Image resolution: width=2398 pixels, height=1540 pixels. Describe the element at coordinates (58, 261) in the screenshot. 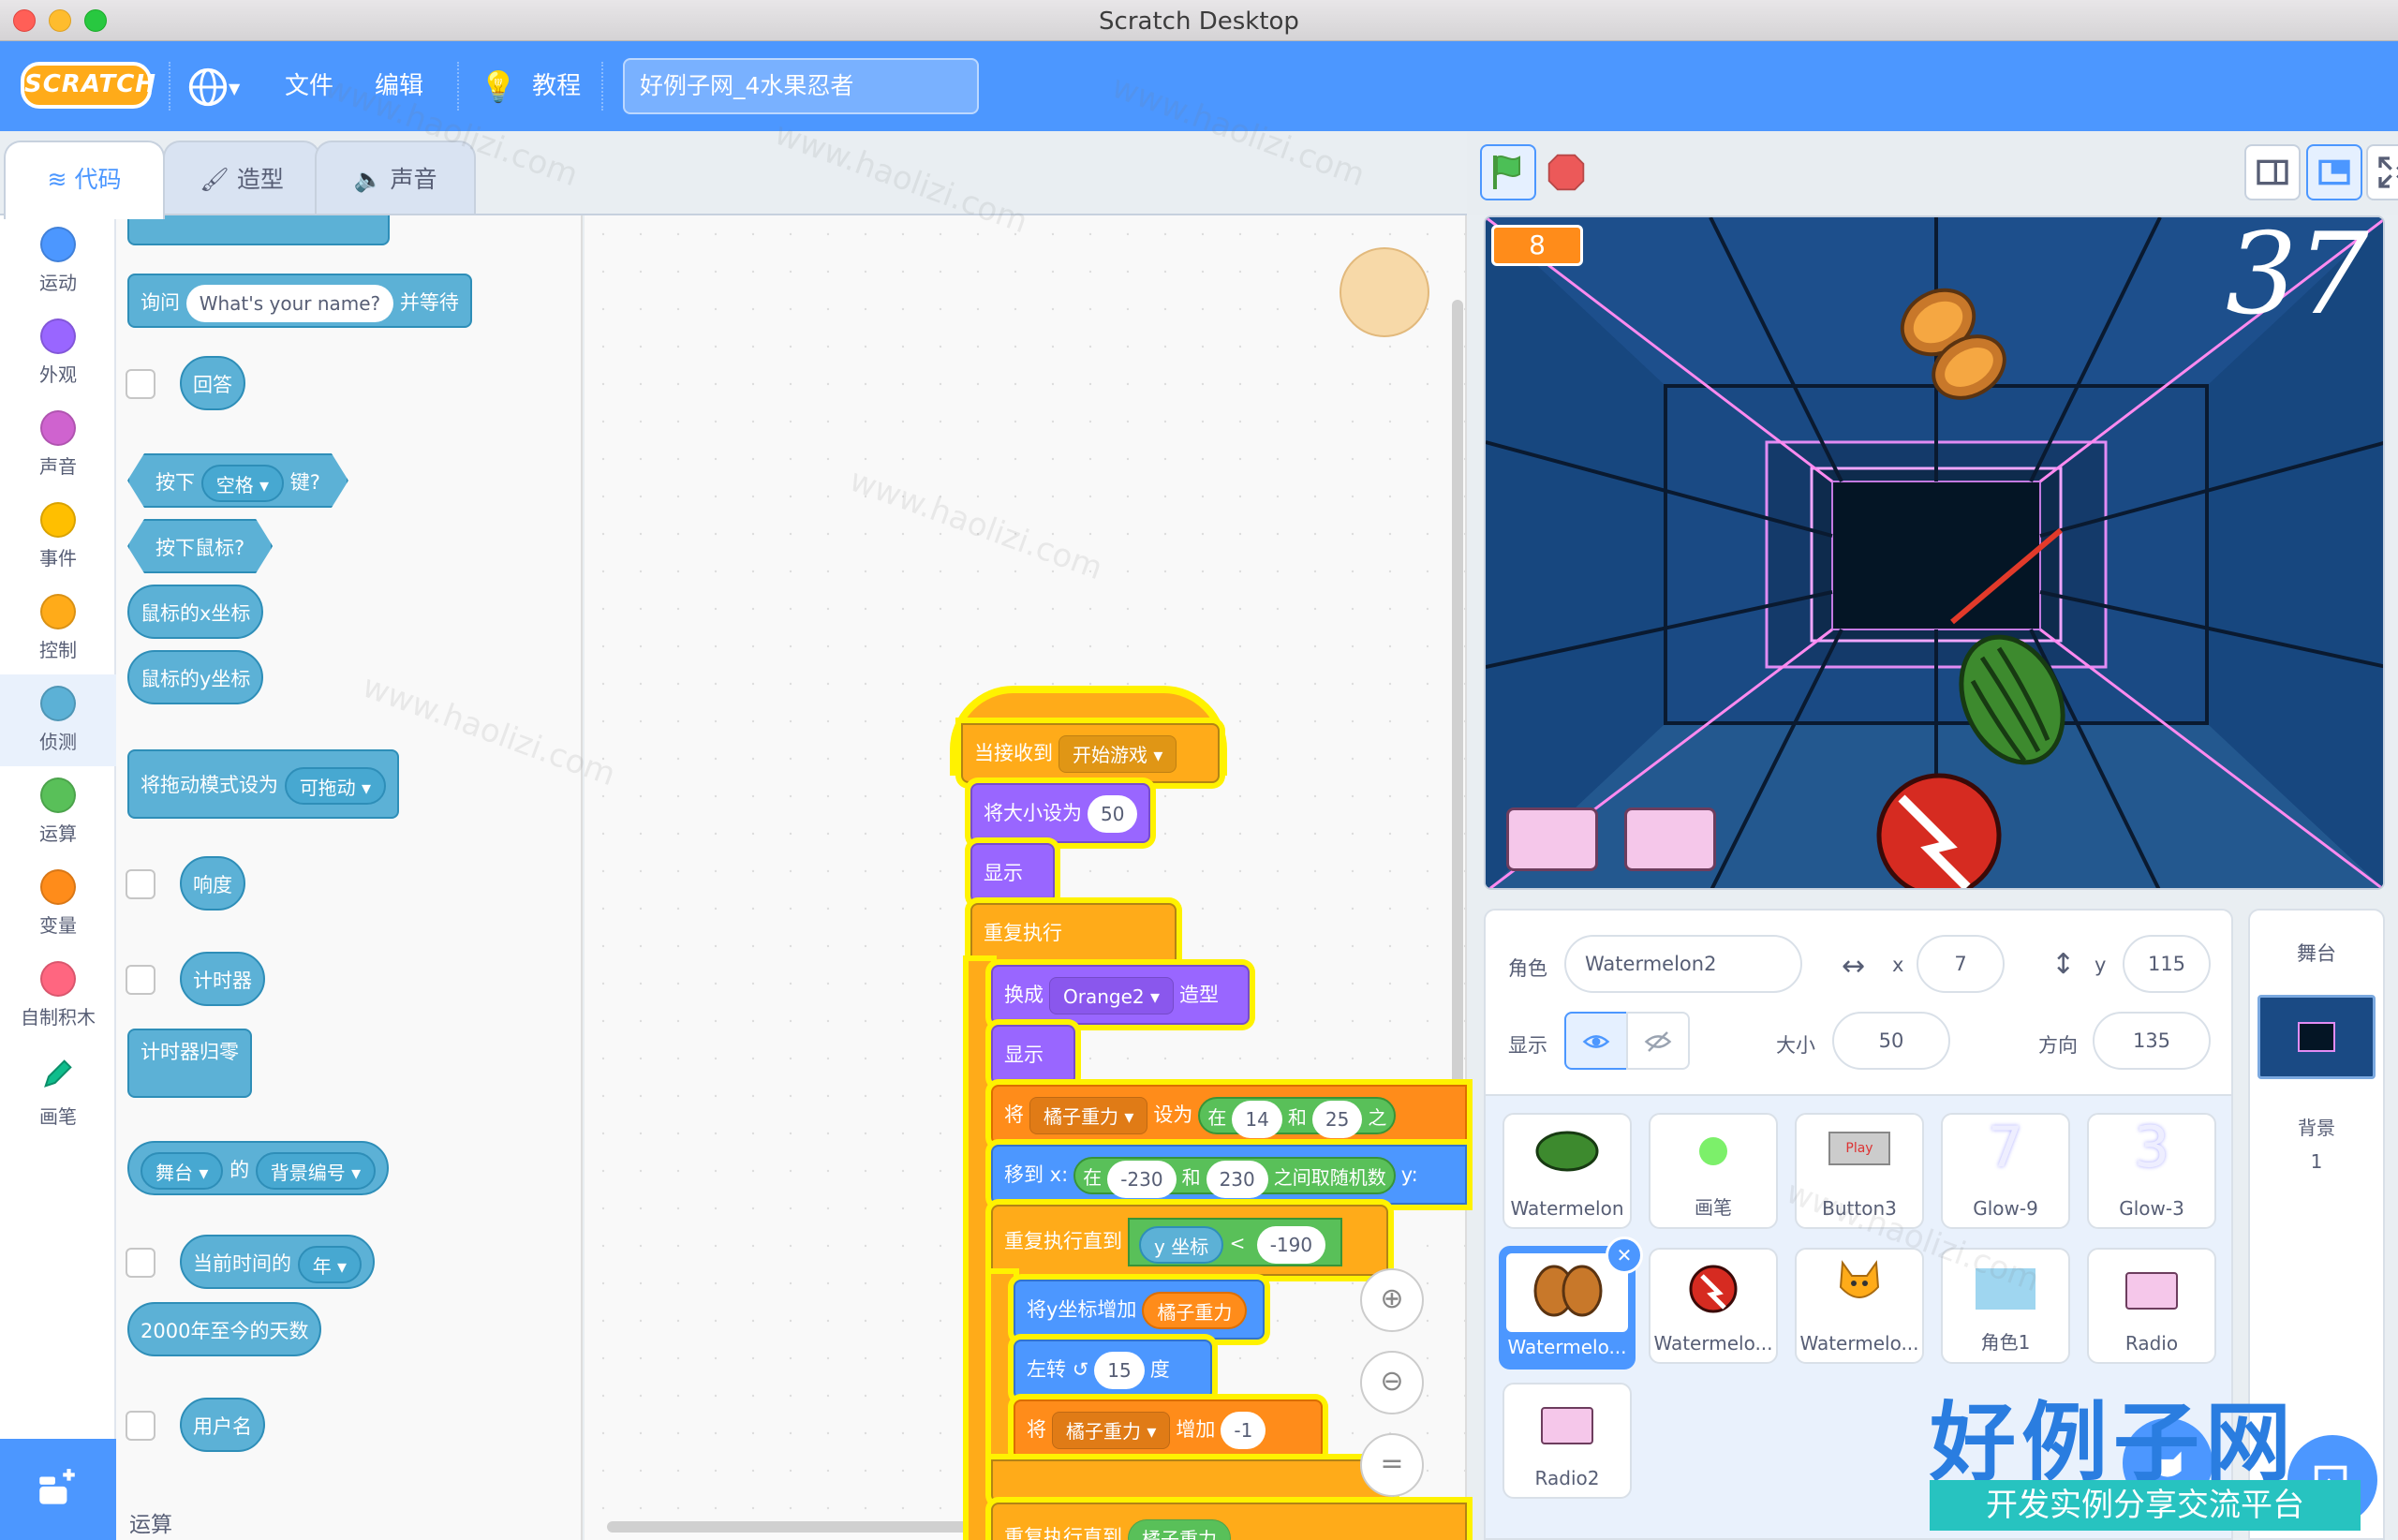

I see `category-motion: 运动` at that location.